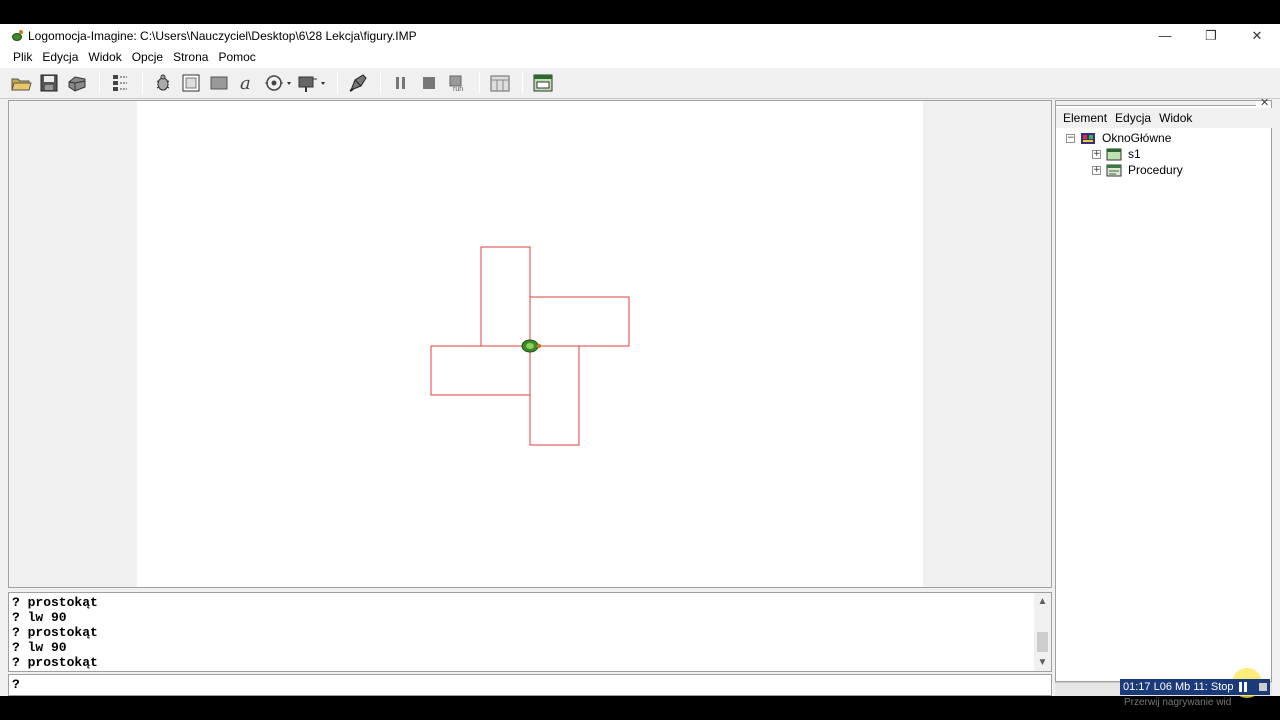  I want to click on command-prompt: ?, so click(16, 684).